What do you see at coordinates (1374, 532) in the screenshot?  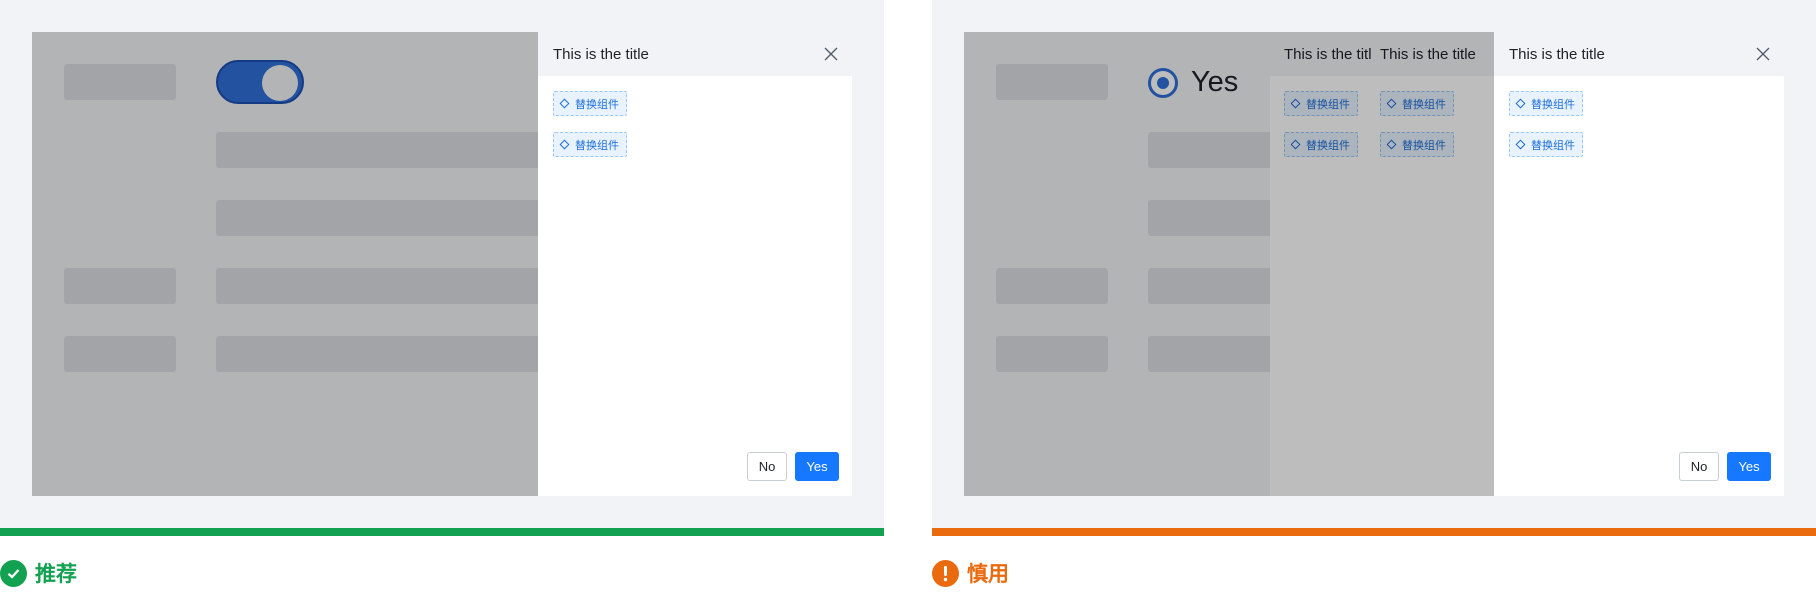 I see `caution-bar` at bounding box center [1374, 532].